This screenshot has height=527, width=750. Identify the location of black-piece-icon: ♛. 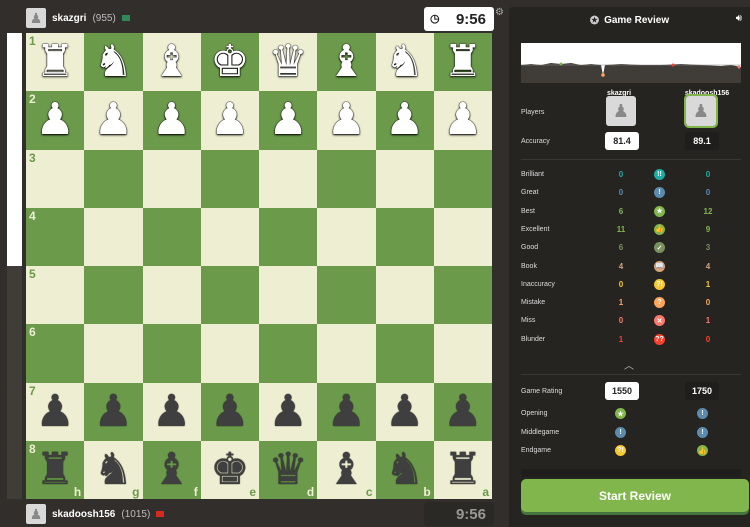
(287, 469).